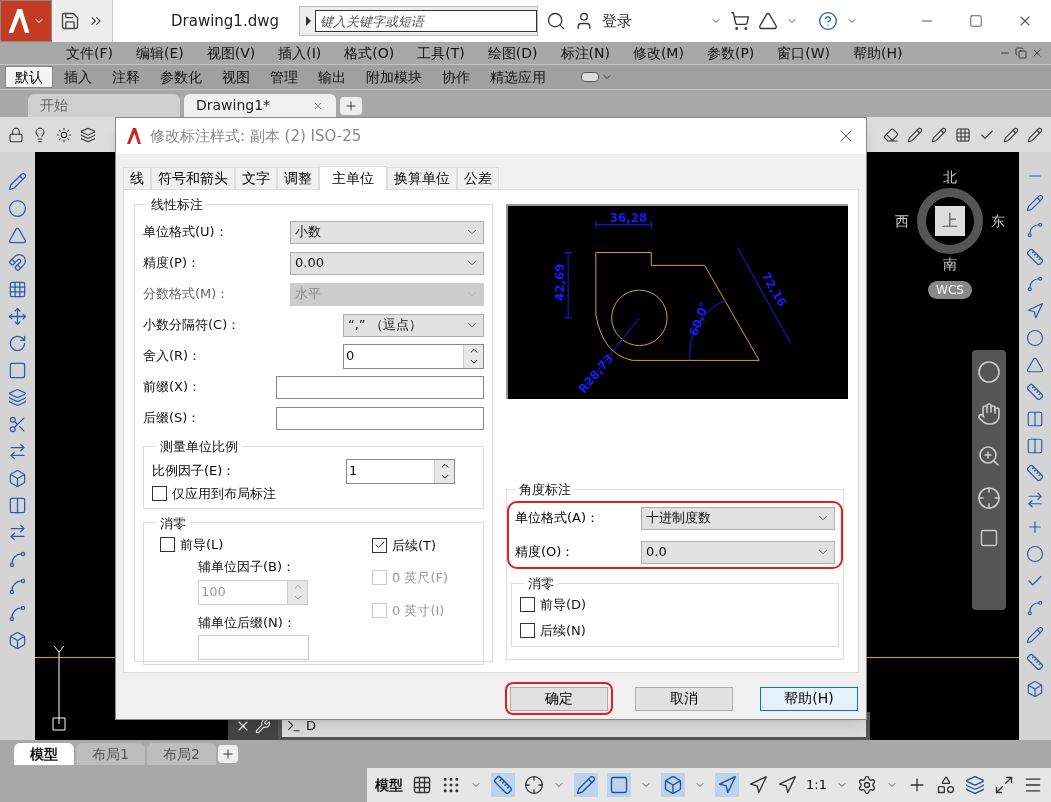  What do you see at coordinates (17, 262) in the screenshot?
I see `magnet-icon` at bounding box center [17, 262].